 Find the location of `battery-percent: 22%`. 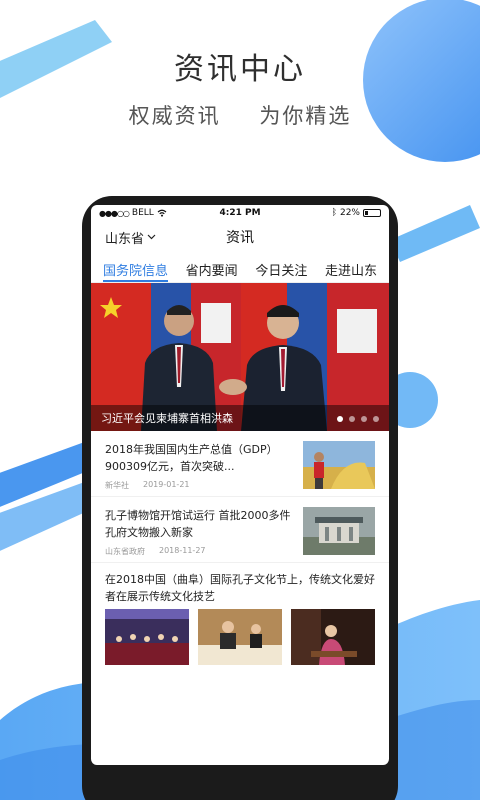

battery-percent: 22% is located at coordinates (349, 213).